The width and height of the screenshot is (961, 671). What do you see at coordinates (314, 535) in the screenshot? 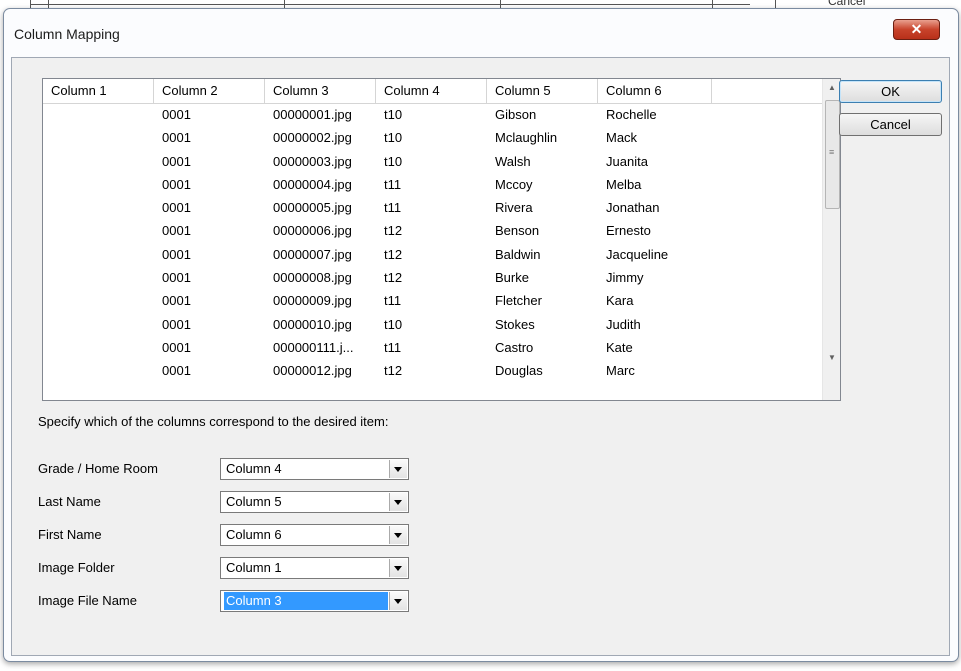
I see `mapping-combobox: Column 6` at bounding box center [314, 535].